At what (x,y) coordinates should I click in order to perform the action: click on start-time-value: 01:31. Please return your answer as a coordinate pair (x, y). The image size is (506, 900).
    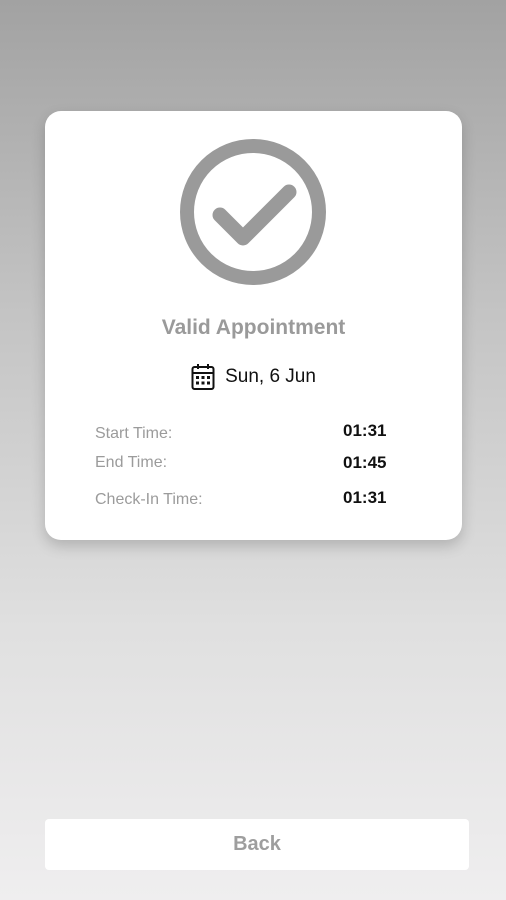
    Looking at the image, I should click on (365, 430).